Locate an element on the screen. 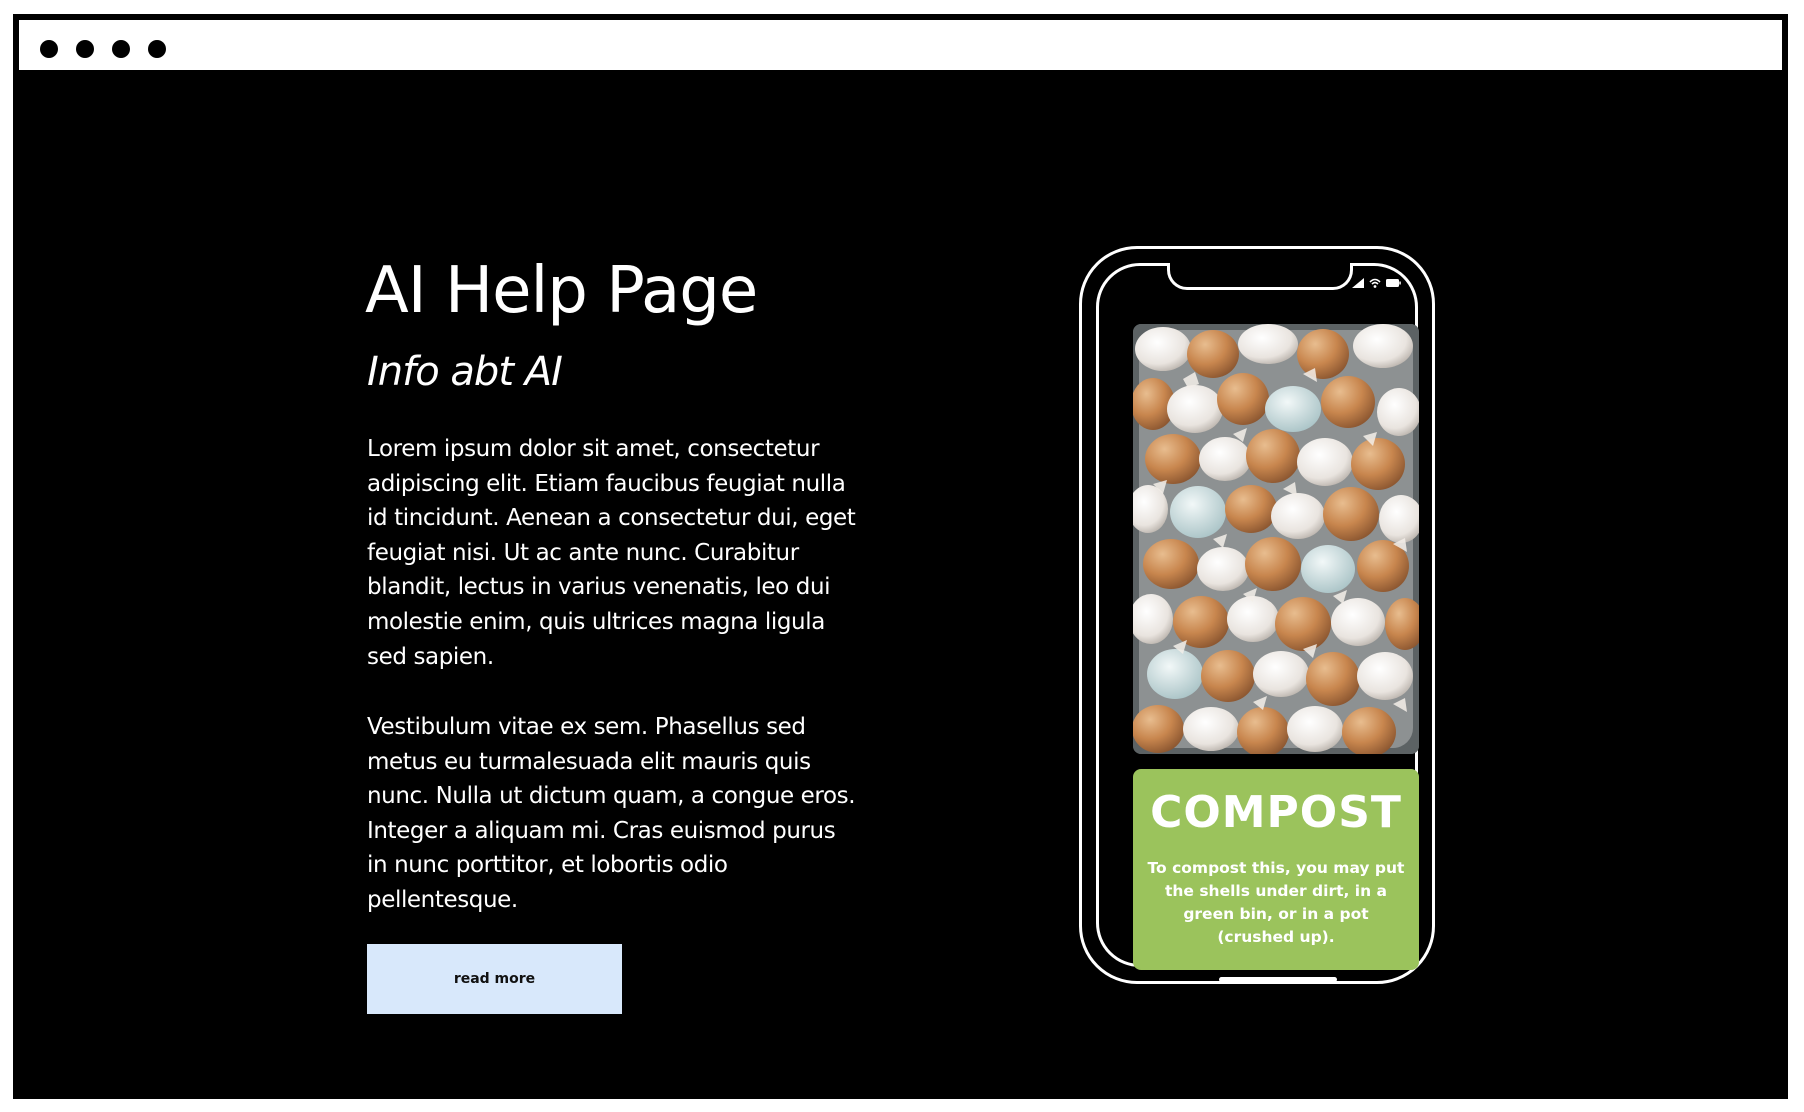  read-more-button: read more is located at coordinates (494, 979).